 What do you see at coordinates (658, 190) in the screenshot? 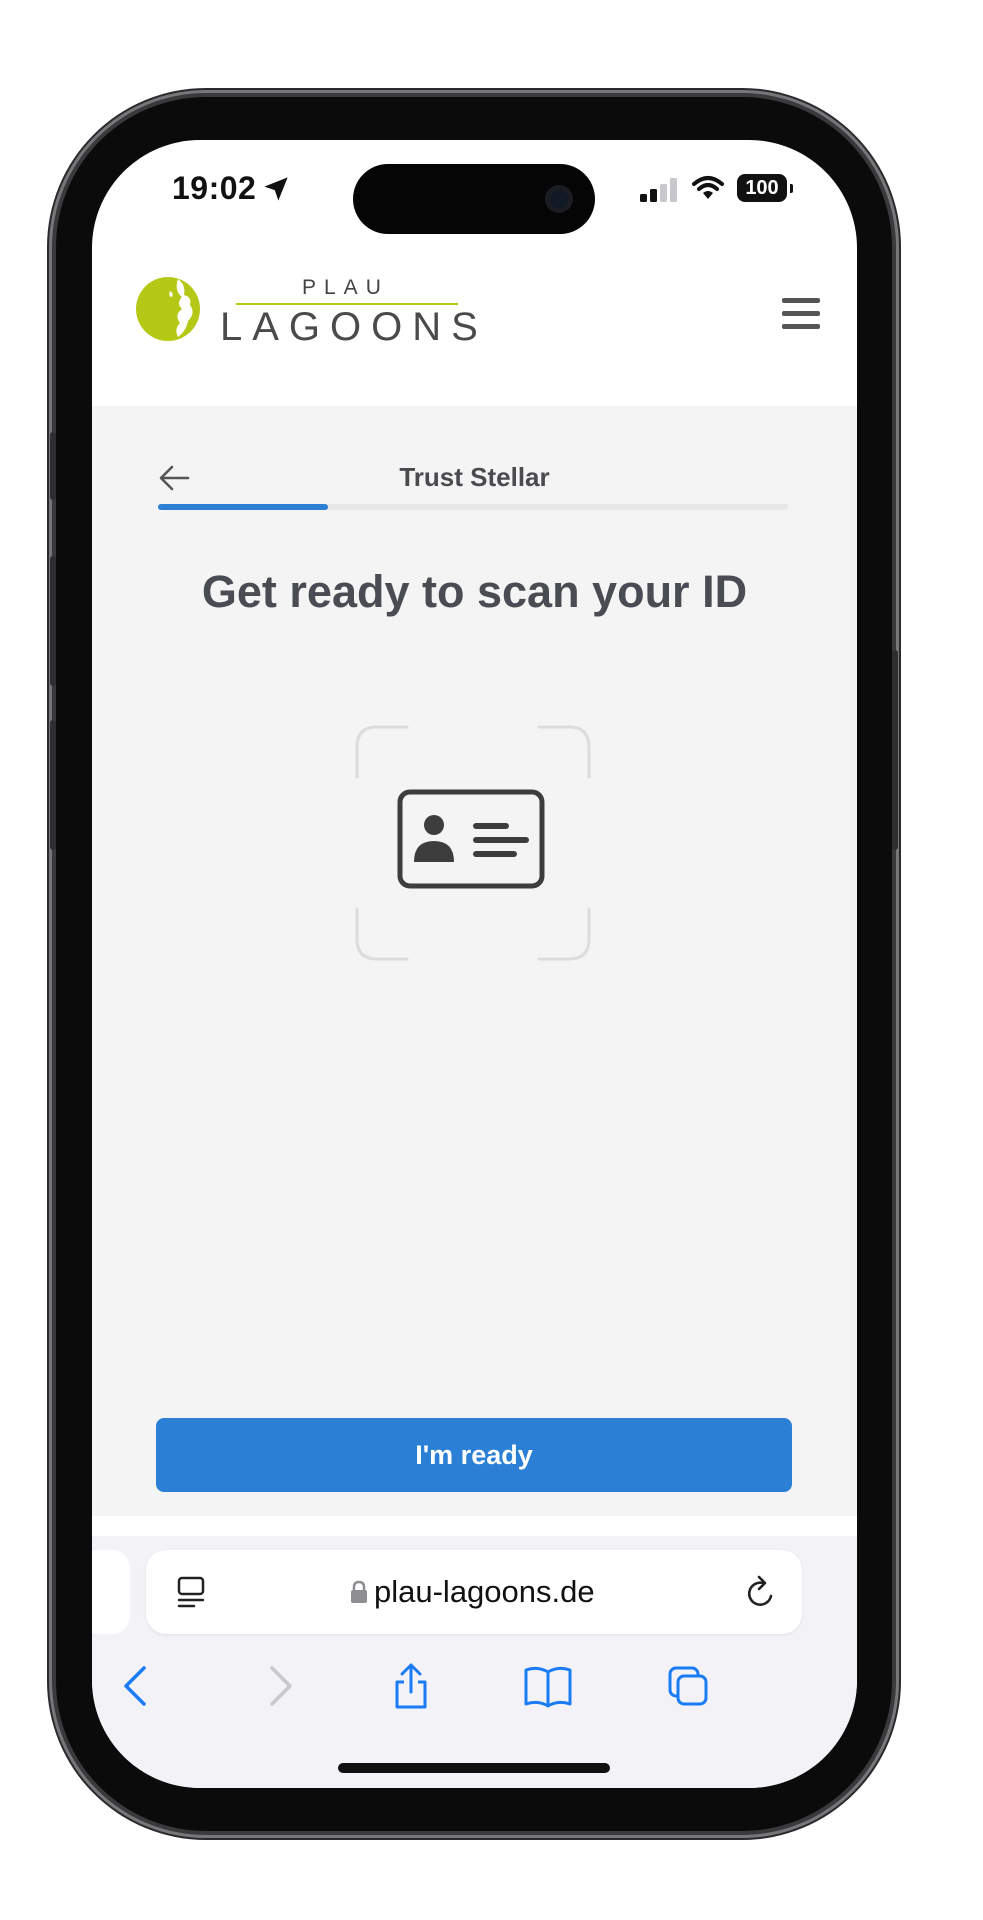
I see `cellular-signal-icon` at bounding box center [658, 190].